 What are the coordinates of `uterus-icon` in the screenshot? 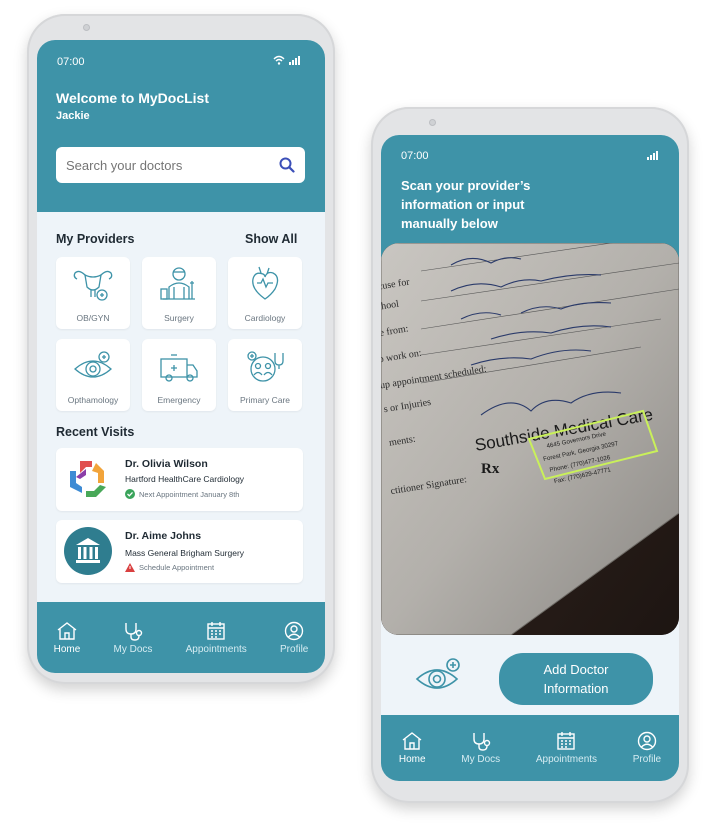 It's located at (93, 285).